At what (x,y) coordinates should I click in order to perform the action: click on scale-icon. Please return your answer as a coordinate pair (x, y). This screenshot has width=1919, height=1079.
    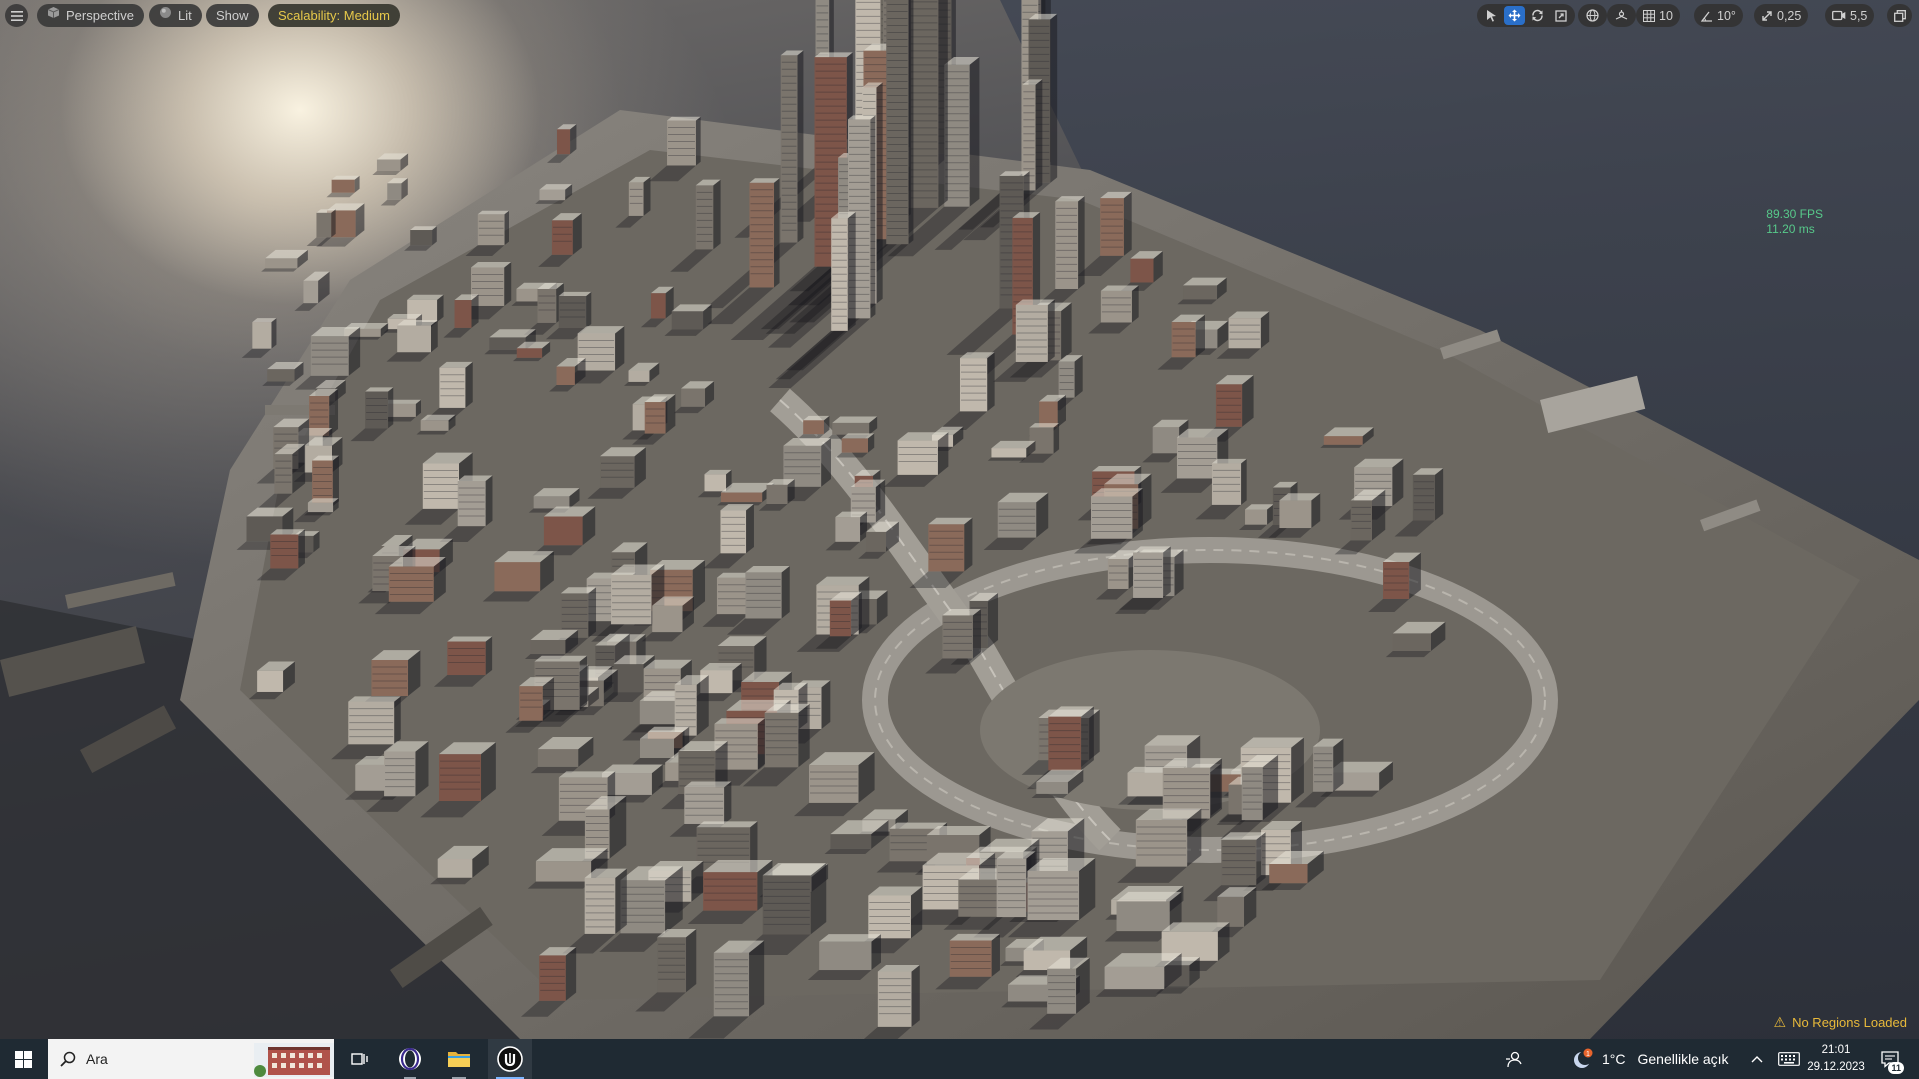
    Looking at the image, I should click on (1560, 15).